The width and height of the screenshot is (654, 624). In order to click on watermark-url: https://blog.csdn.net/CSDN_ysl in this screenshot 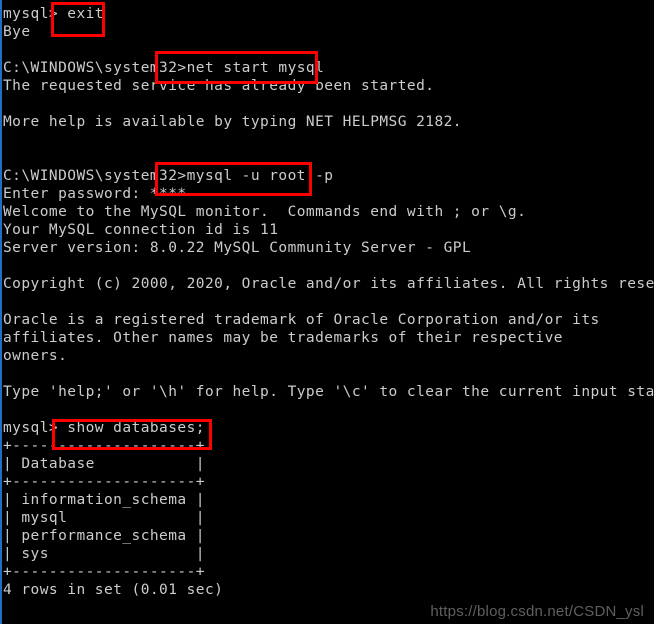, I will do `click(537, 611)`.